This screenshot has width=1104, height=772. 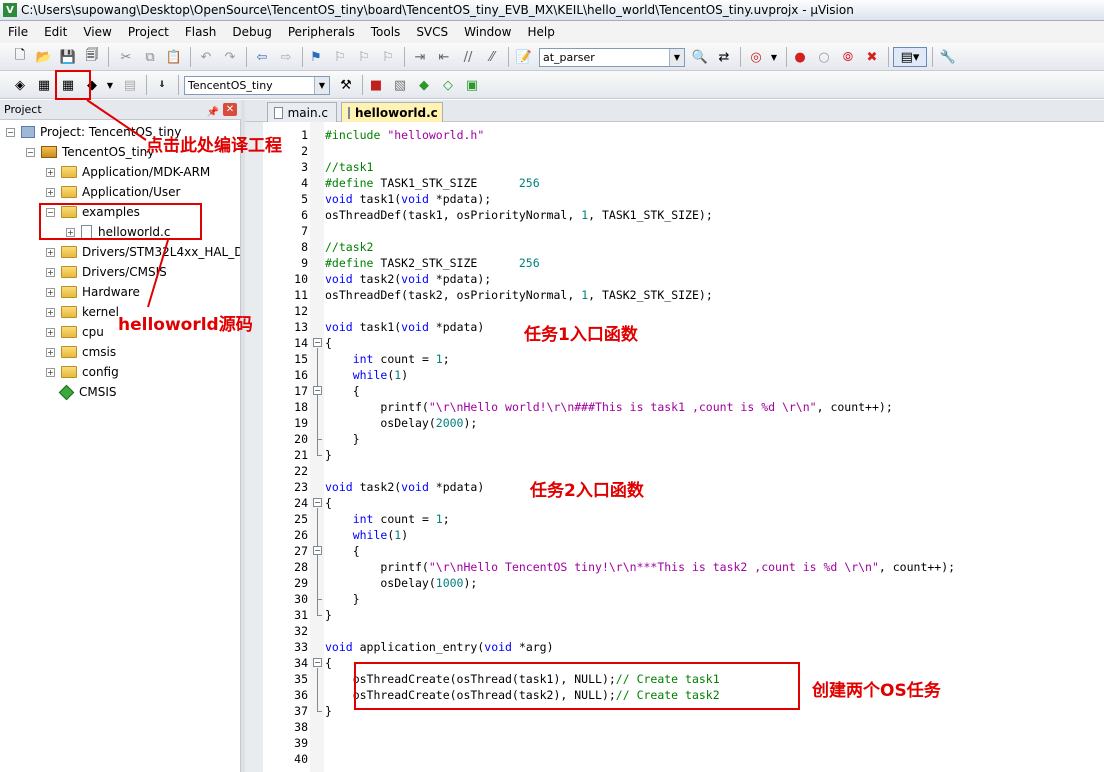 What do you see at coordinates (392, 112) in the screenshot?
I see `tab-helloworld-c: helloworld.c` at bounding box center [392, 112].